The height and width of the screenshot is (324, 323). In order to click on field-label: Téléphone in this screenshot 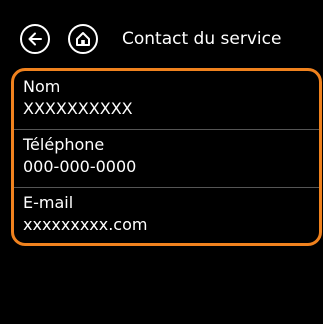, I will do `click(64, 144)`.